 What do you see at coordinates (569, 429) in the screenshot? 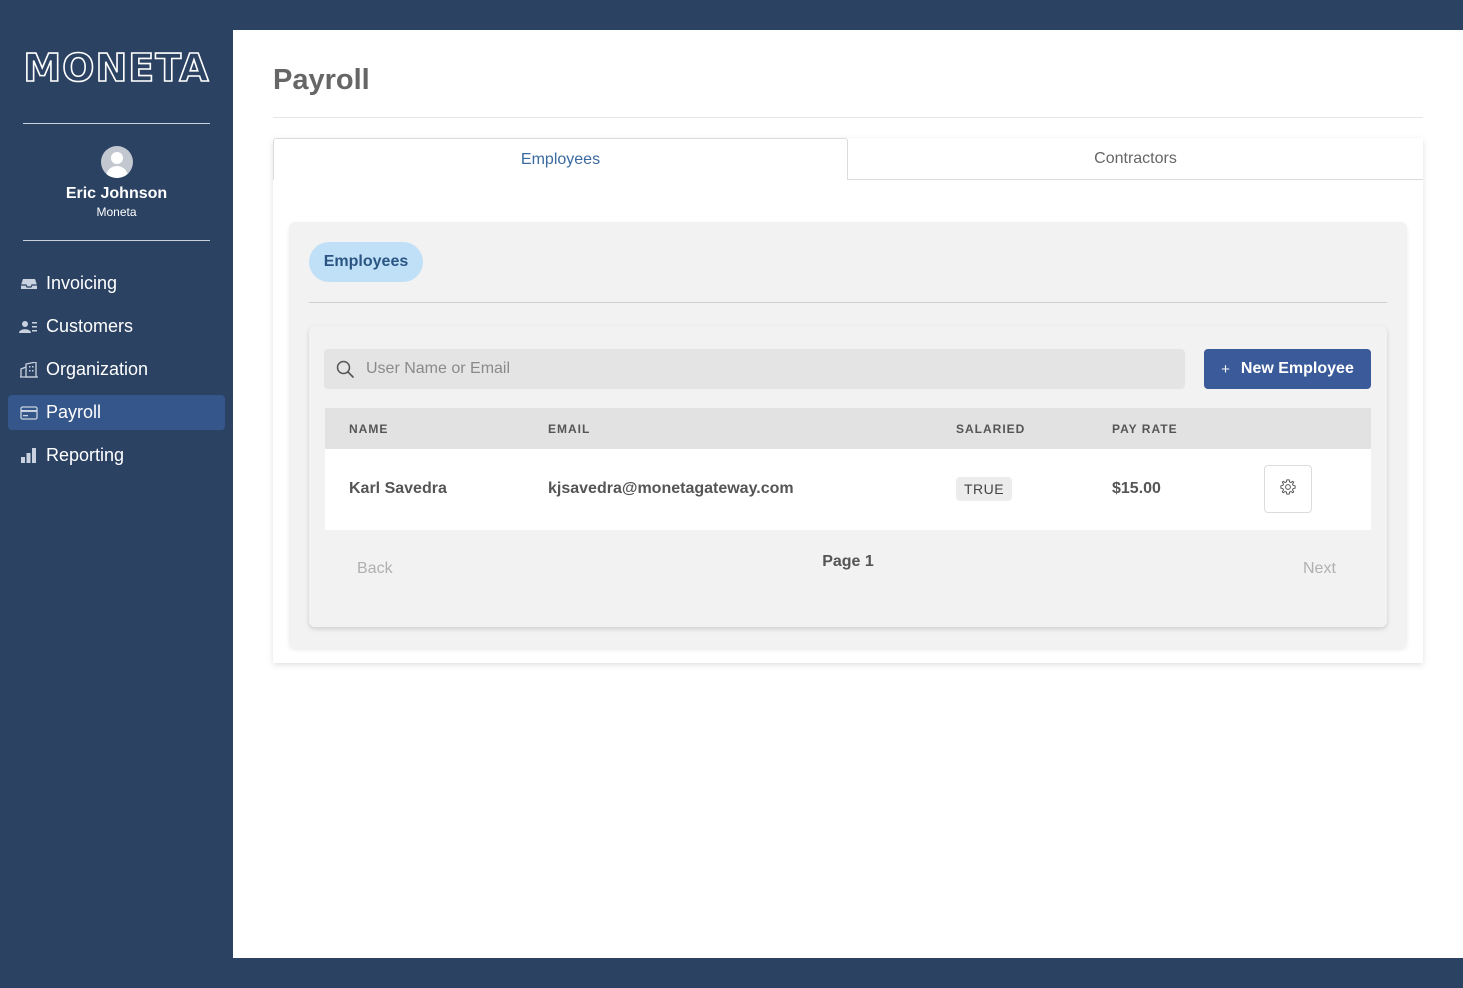
I see `column-header-email: EMAIL` at bounding box center [569, 429].